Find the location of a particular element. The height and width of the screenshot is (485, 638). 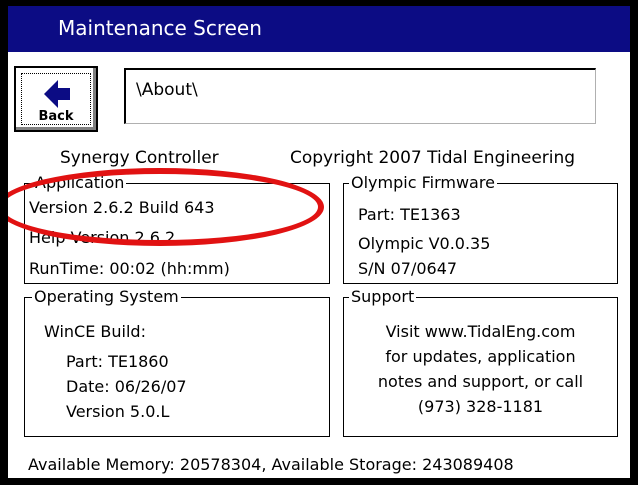

support-line-4: (973) 328-1181 is located at coordinates (480, 406).